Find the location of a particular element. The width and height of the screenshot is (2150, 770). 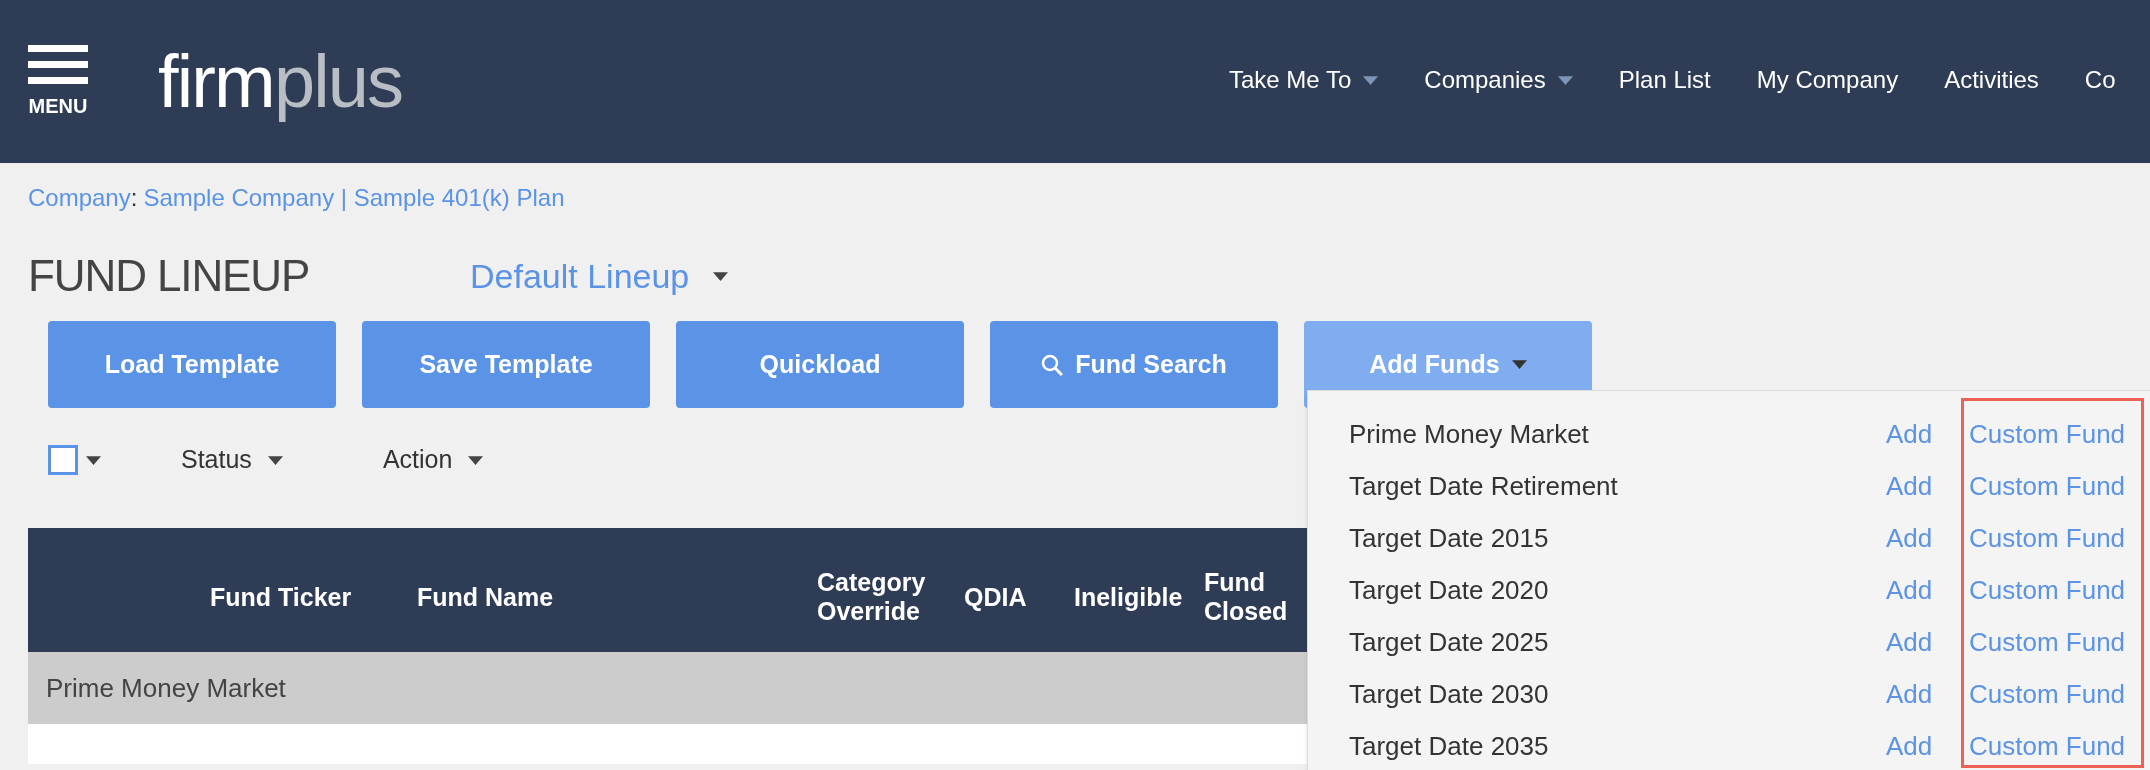

nav-link: Plan List is located at coordinates (1664, 80).